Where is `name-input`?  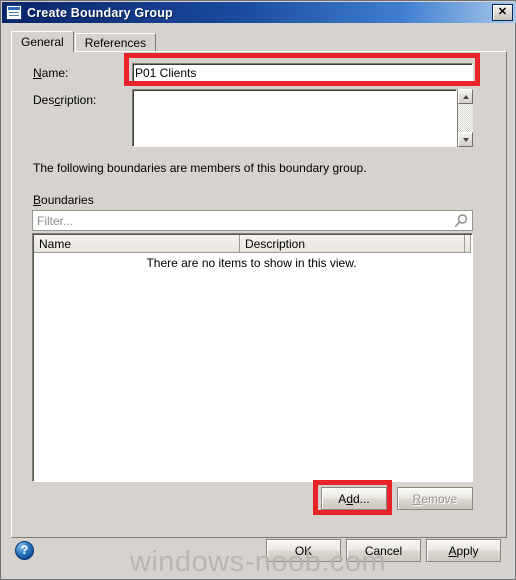
name-input is located at coordinates (302, 72).